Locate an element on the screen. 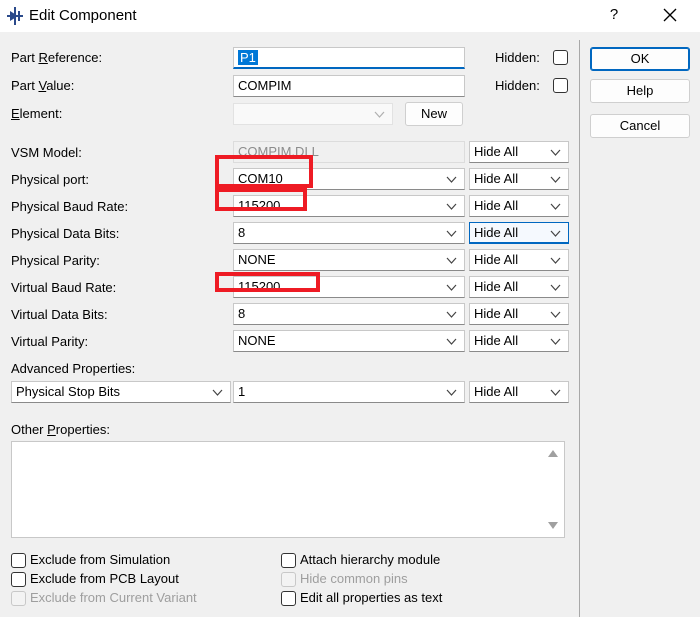 This screenshot has height=617, width=700. virtual-parity-select: NONE is located at coordinates (349, 341).